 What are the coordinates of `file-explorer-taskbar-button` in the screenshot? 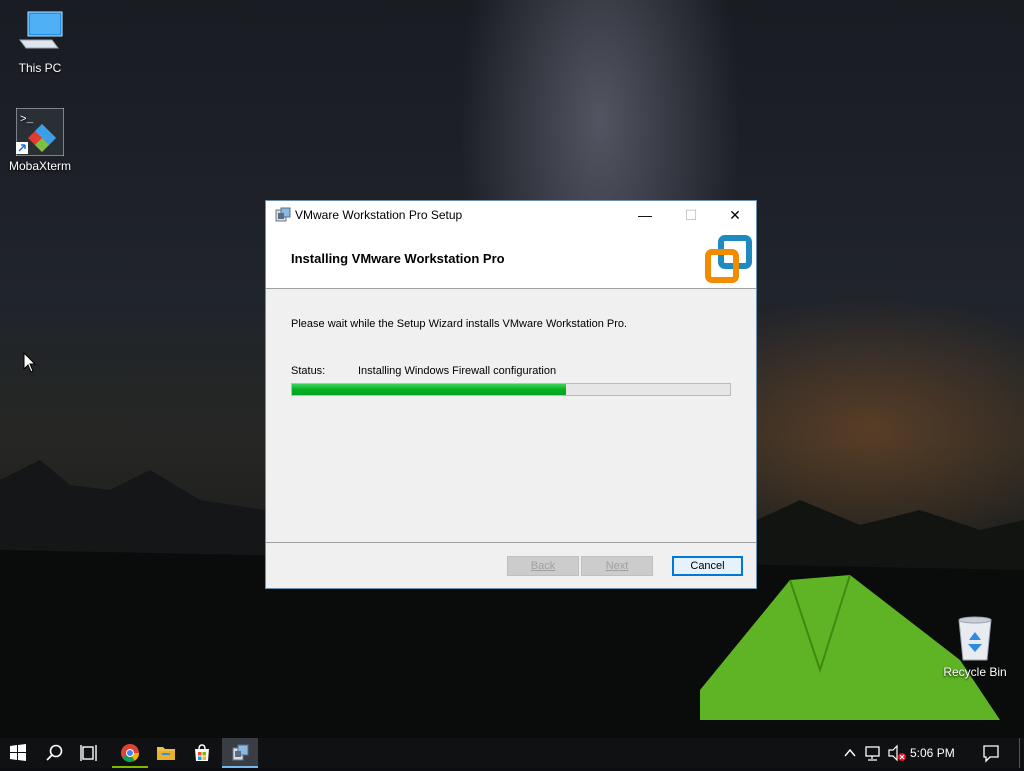 It's located at (166, 753).